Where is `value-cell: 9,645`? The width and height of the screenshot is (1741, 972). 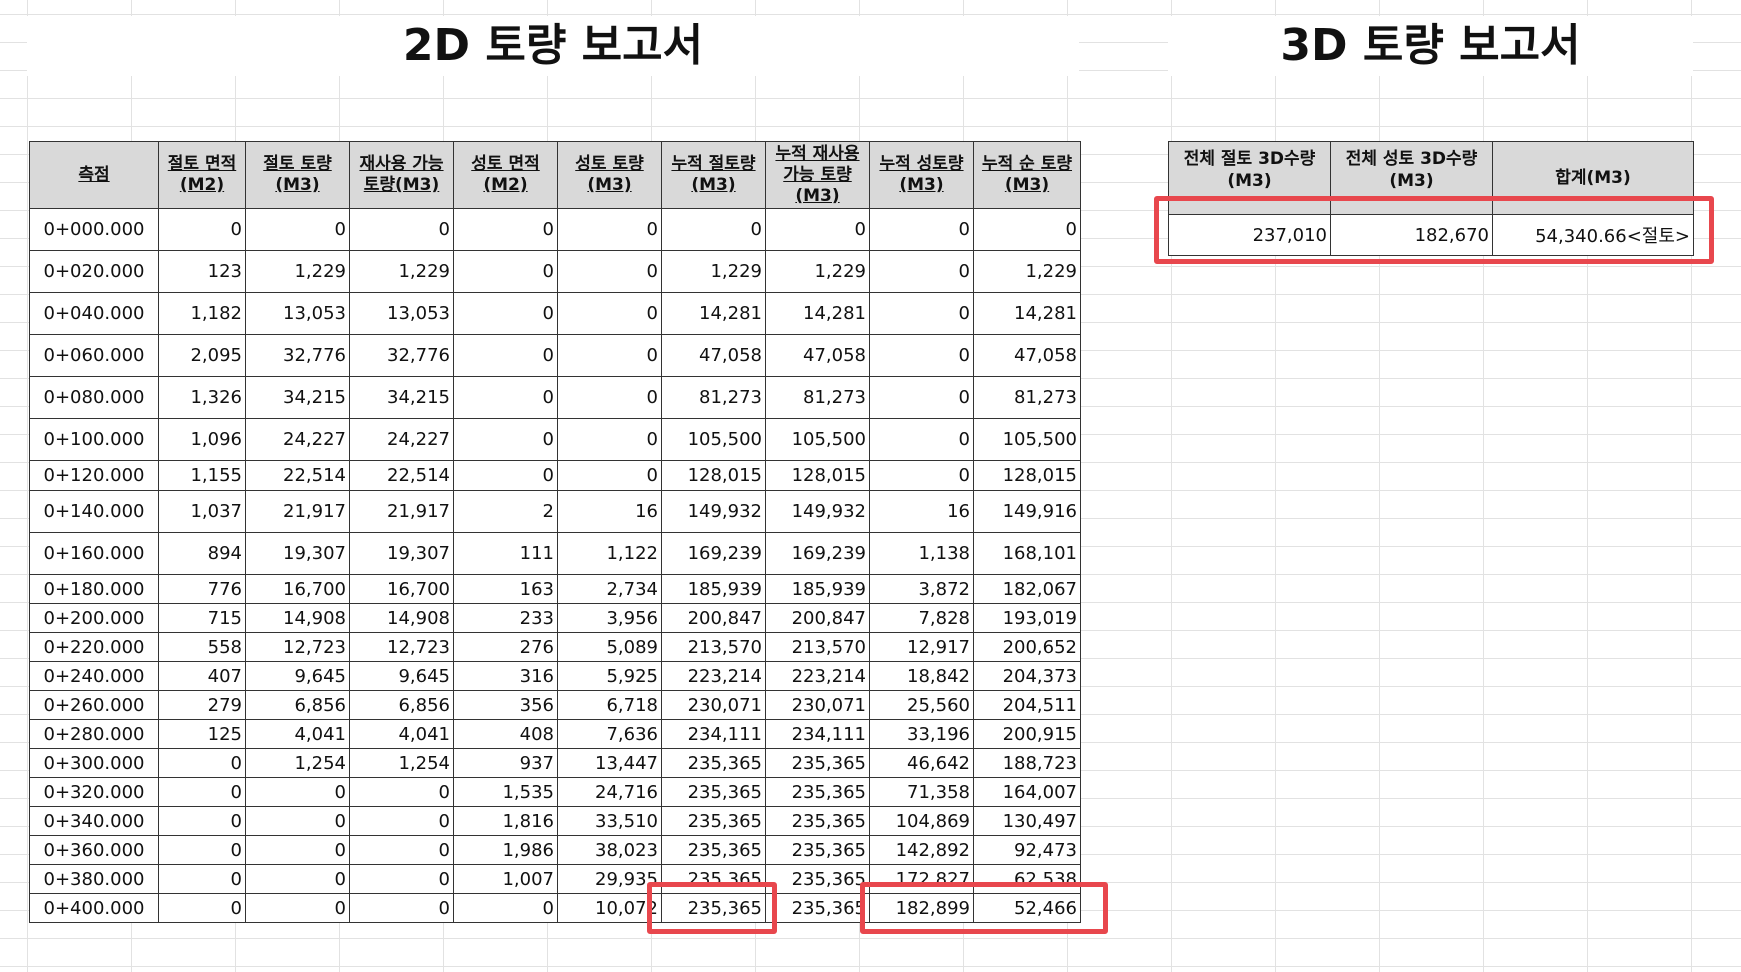 value-cell: 9,645 is located at coordinates (297, 676).